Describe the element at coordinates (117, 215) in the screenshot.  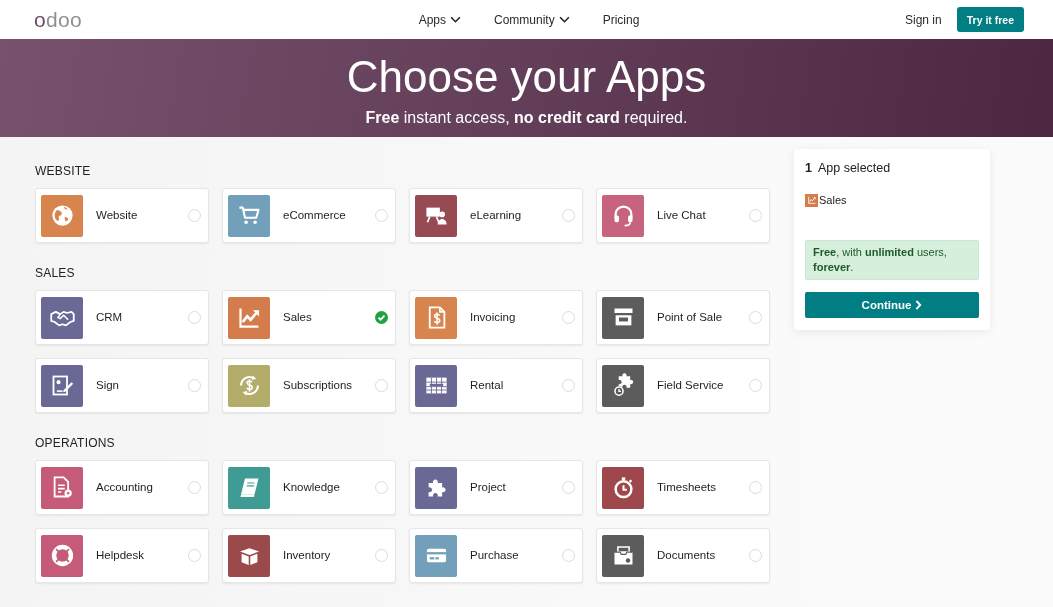
I see `app-name: Website` at that location.